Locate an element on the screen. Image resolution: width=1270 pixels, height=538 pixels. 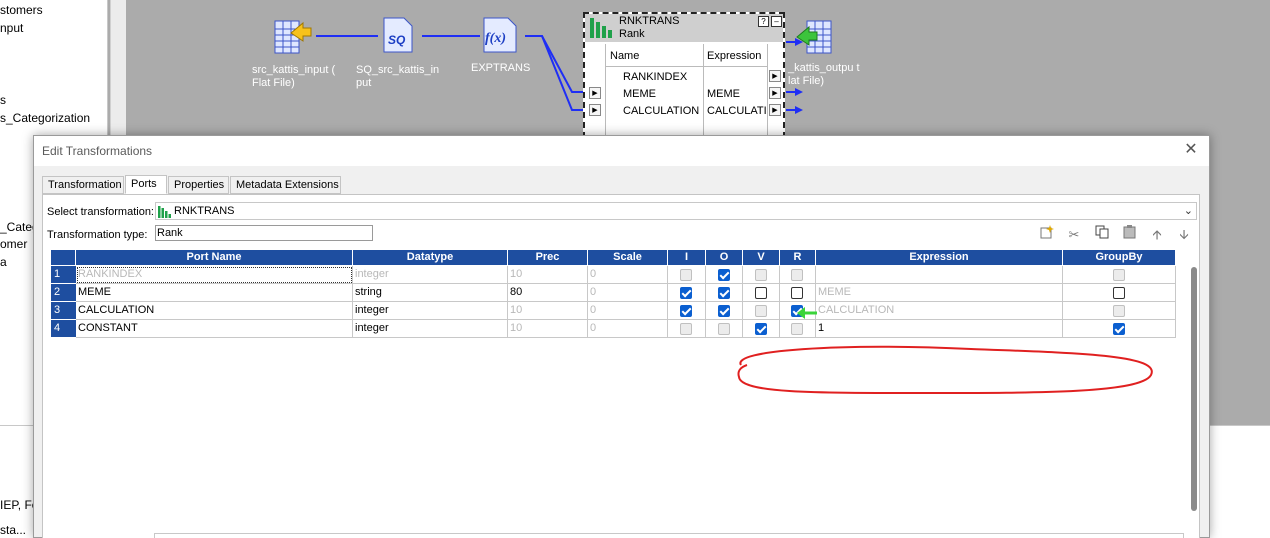
navigator-item: s_Categorization is located at coordinates (45, 118).